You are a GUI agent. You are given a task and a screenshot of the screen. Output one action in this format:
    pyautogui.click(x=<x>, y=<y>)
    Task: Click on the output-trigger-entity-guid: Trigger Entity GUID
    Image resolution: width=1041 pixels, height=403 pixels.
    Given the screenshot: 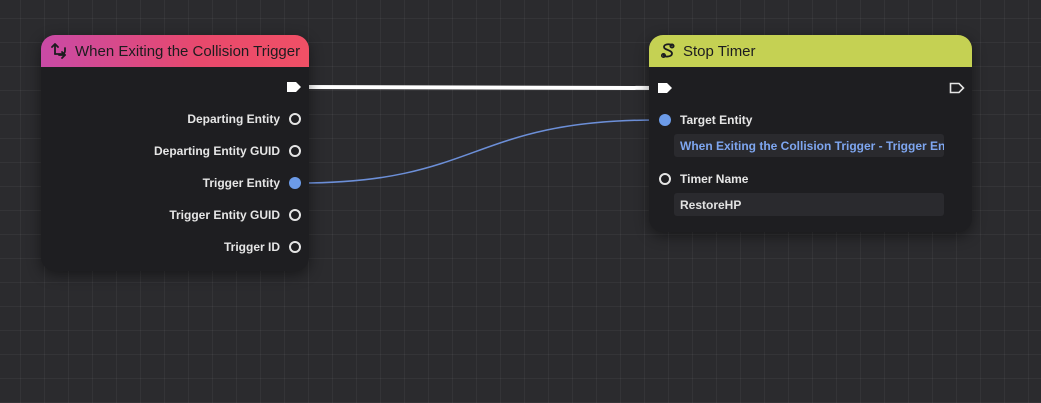 What is the action you would take?
    pyautogui.click(x=239, y=215)
    